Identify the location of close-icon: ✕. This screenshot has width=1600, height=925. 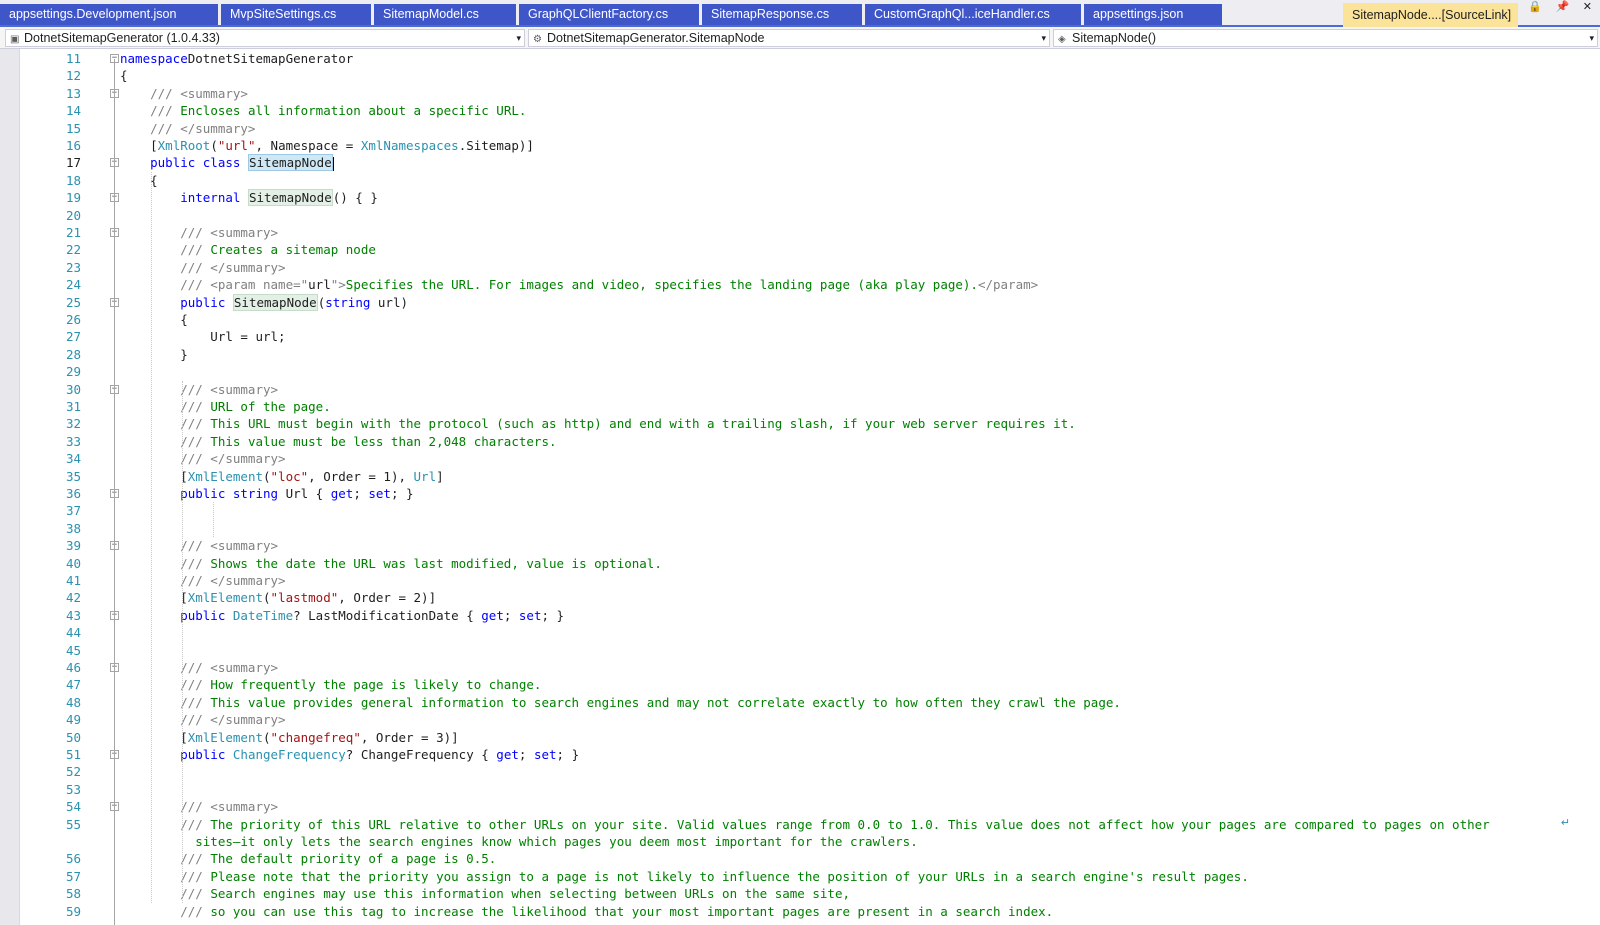
(1587, 6).